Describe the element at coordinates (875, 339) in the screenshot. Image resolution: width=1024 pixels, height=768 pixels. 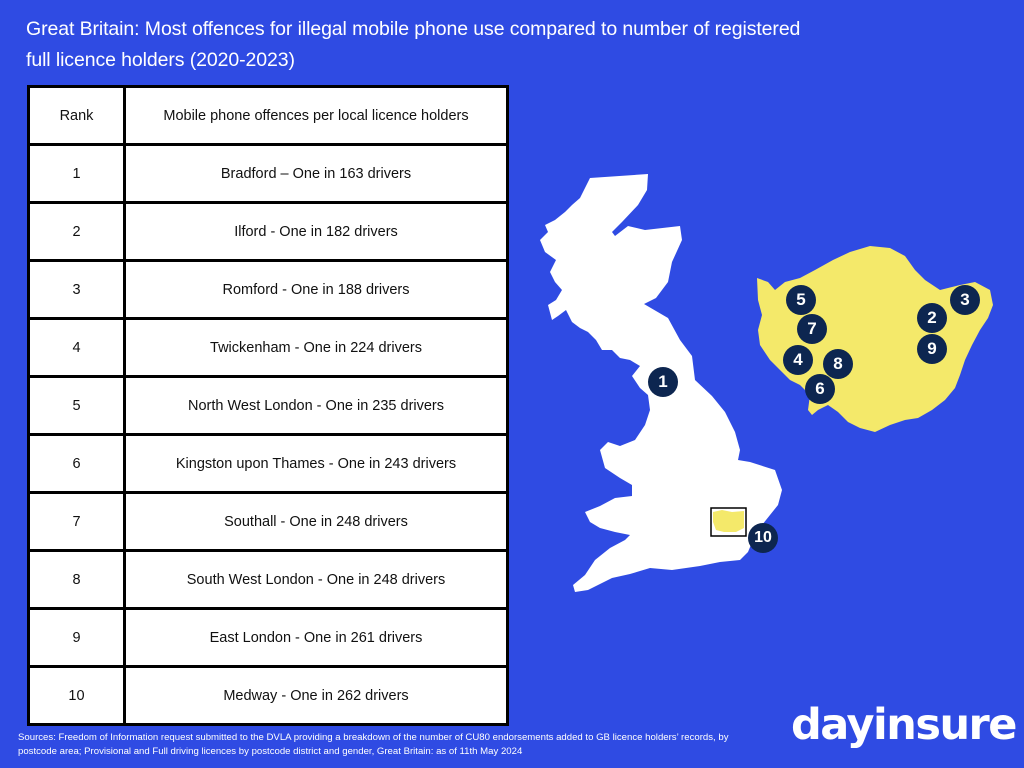
I see `greater-london-map` at that location.